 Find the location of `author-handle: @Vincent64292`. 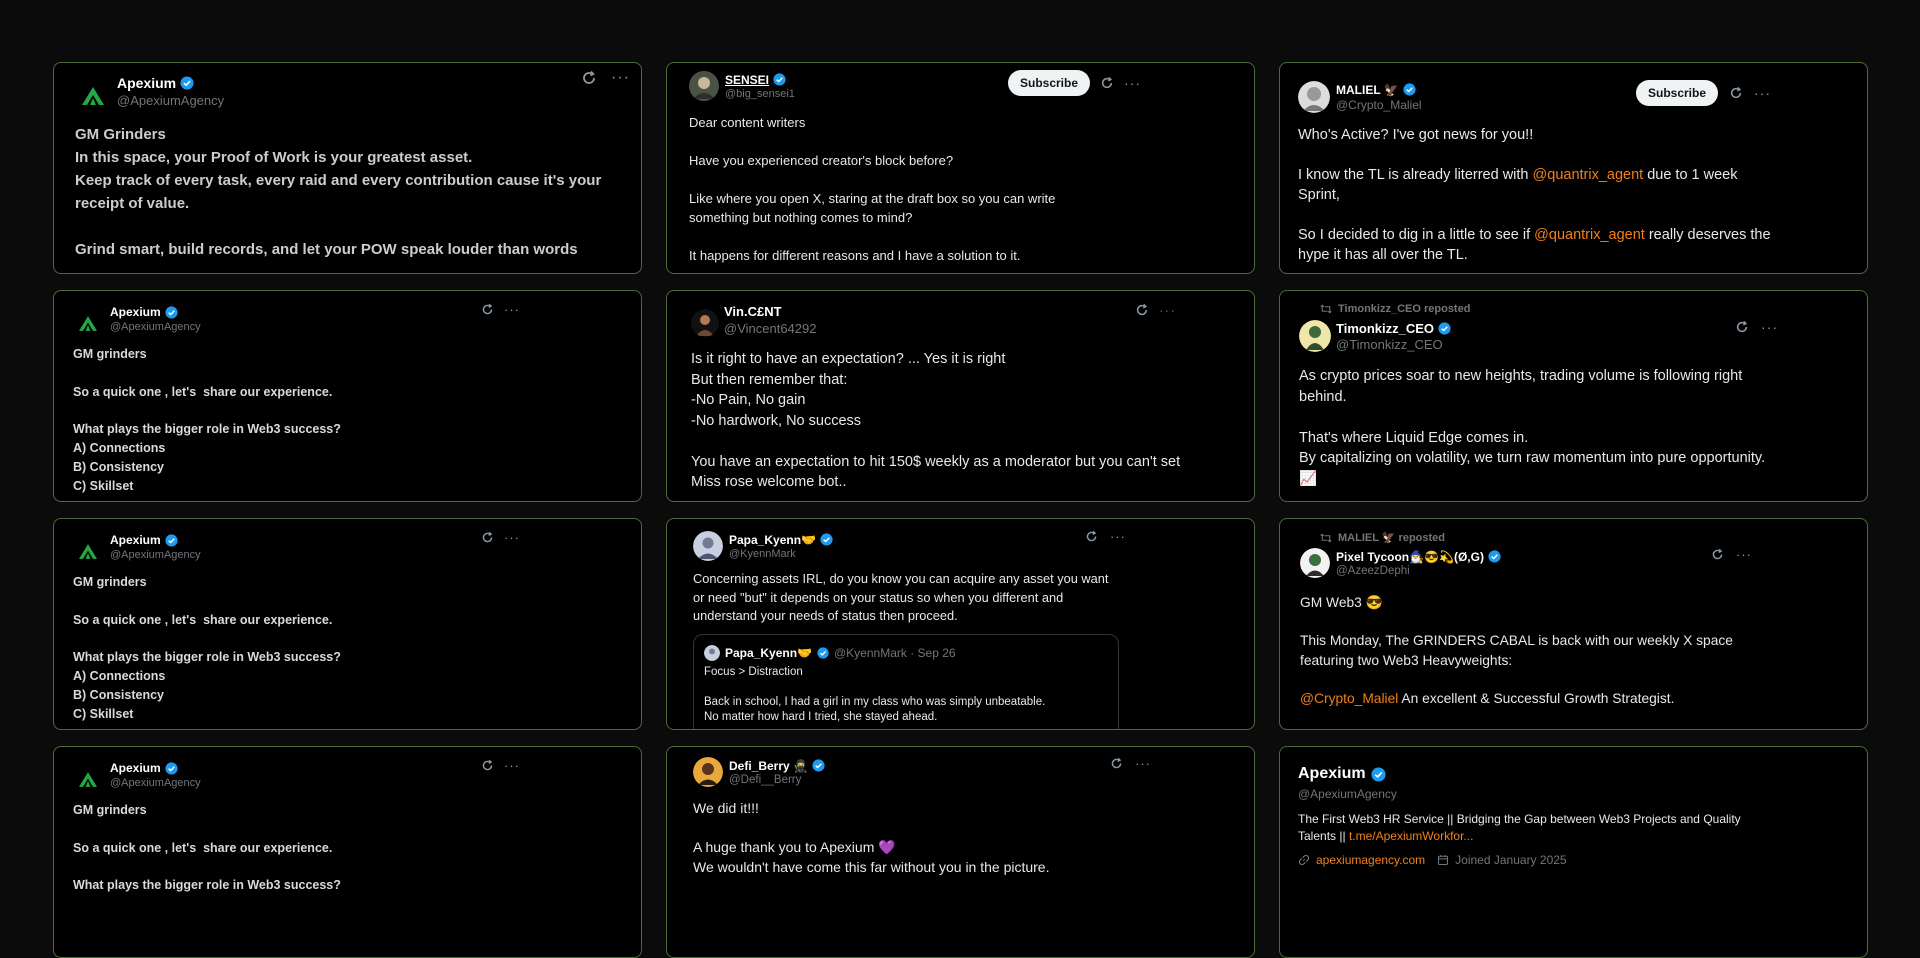

author-handle: @Vincent64292 is located at coordinates (770, 328).